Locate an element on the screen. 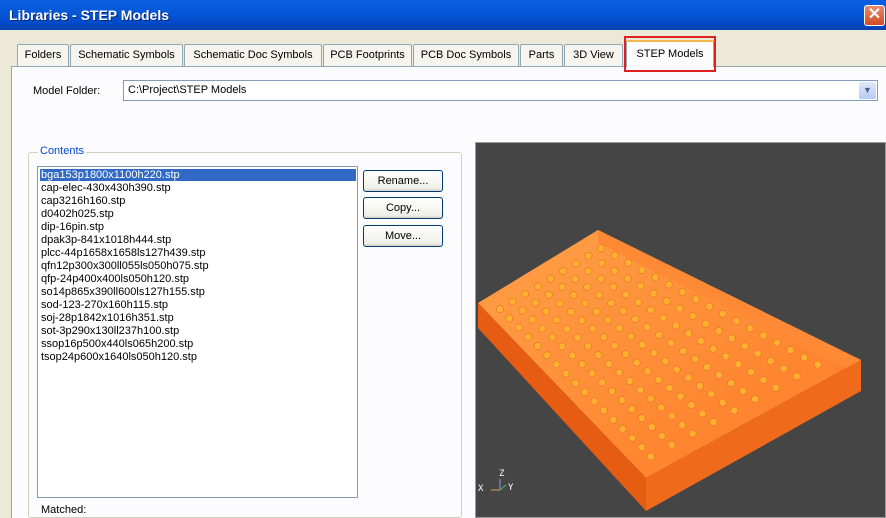 This screenshot has height=518, width=886. window-title: Libraries - STEP Models is located at coordinates (89, 15).